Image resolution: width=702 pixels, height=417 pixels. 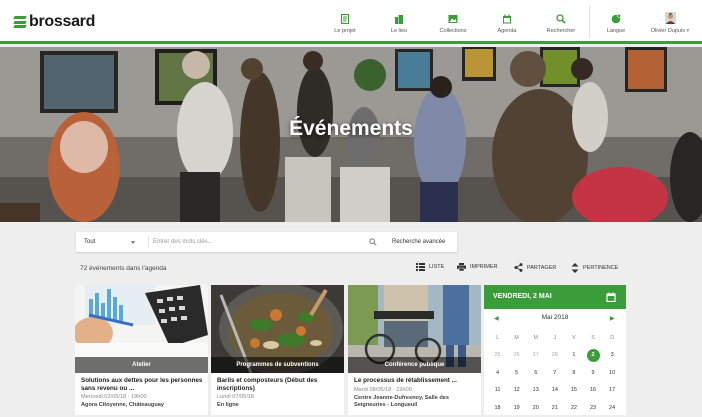 I want to click on share-label: PARTAGER, so click(x=542, y=267).